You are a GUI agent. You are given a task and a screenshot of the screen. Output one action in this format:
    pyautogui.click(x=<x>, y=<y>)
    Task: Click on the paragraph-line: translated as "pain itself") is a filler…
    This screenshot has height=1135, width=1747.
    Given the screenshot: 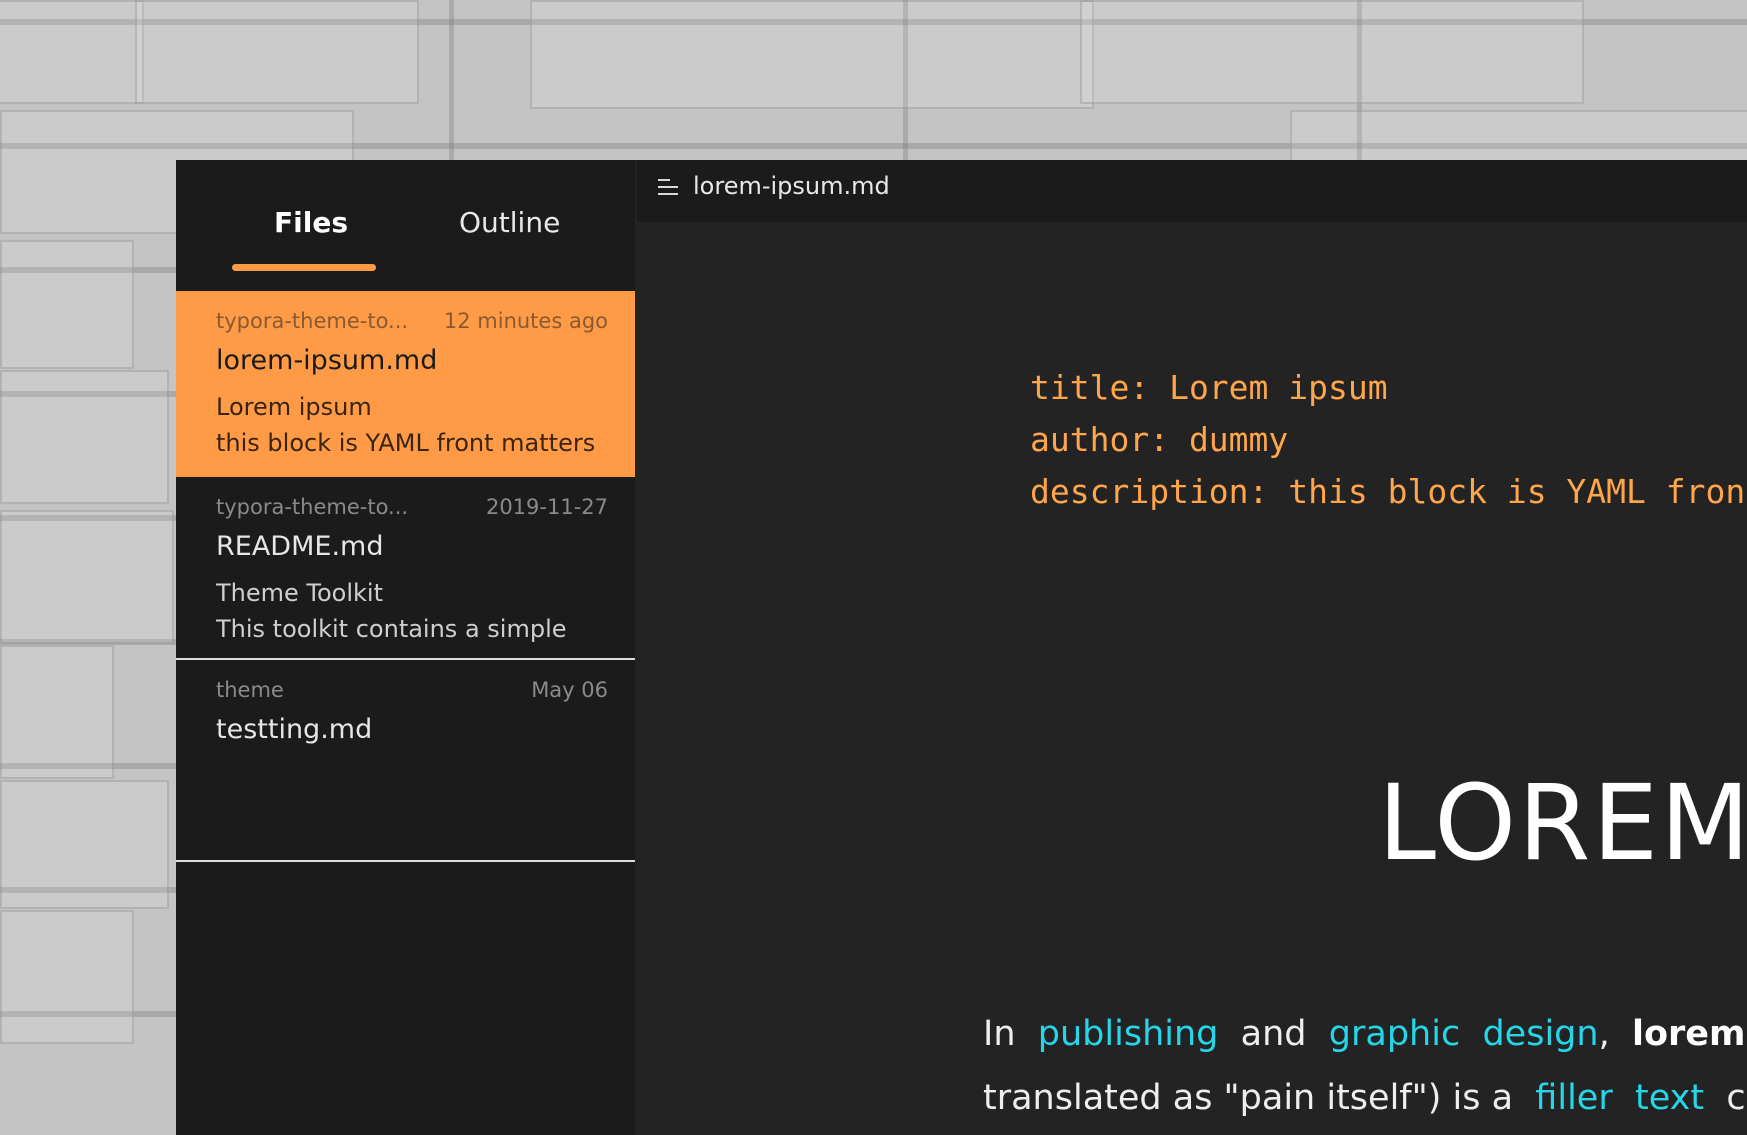 What is the action you would take?
    pyautogui.click(x=1365, y=1098)
    